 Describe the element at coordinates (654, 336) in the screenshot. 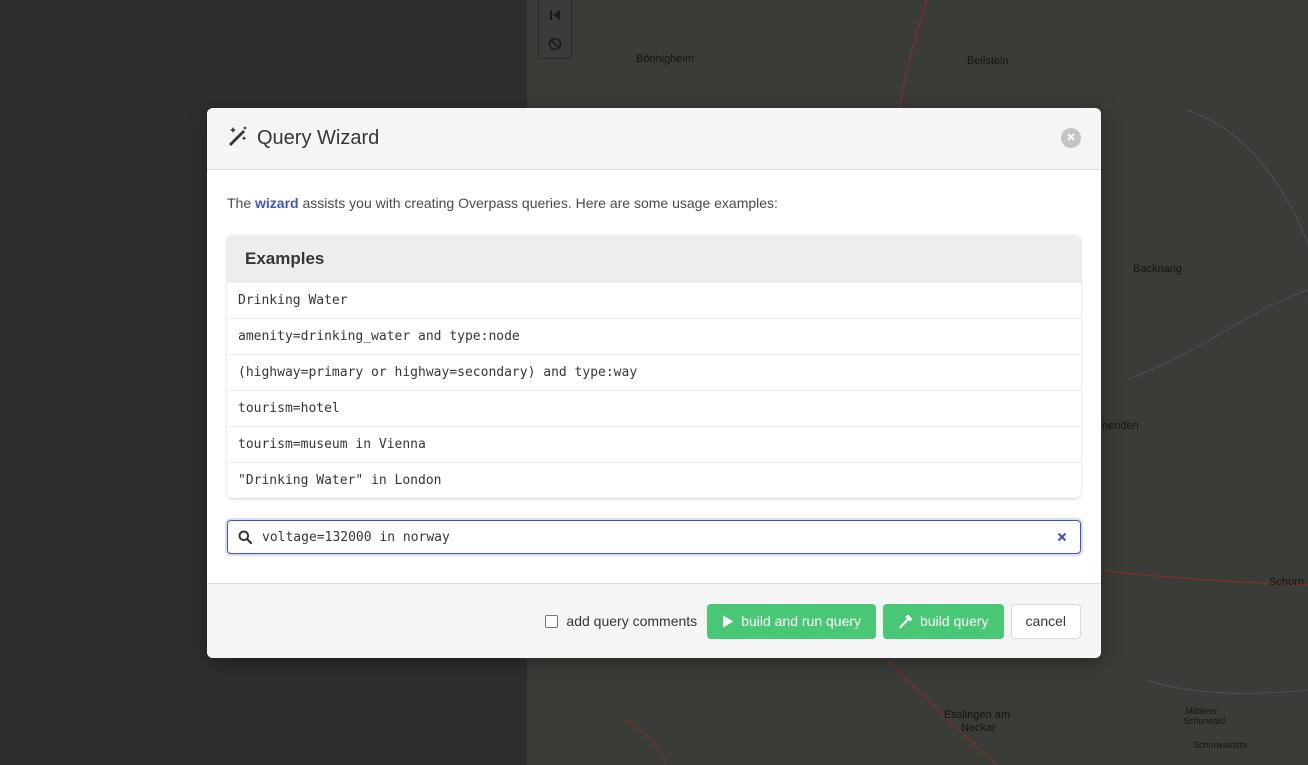

I see `example-item: amenity=drinking_water and type:node` at that location.